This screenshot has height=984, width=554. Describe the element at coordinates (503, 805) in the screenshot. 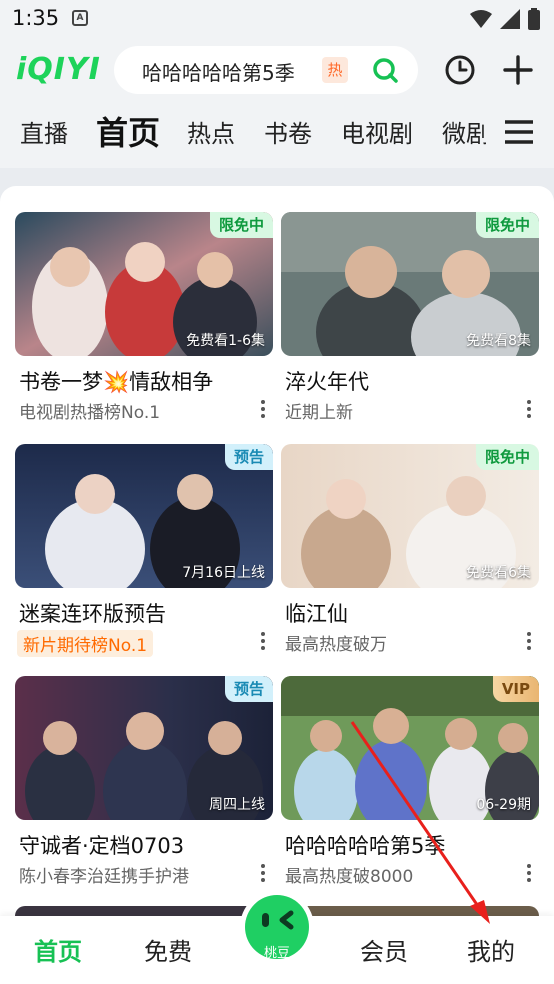

I see `episode-info: 06-29期` at that location.